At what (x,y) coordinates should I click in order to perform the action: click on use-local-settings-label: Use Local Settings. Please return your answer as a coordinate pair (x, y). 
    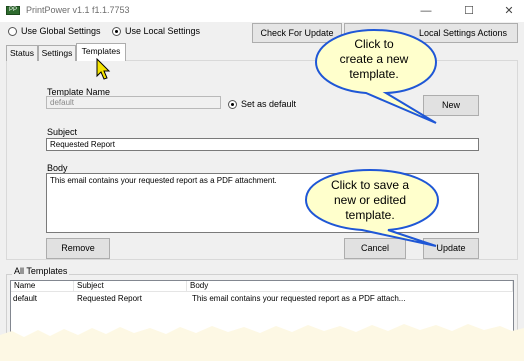
    Looking at the image, I should click on (163, 31).